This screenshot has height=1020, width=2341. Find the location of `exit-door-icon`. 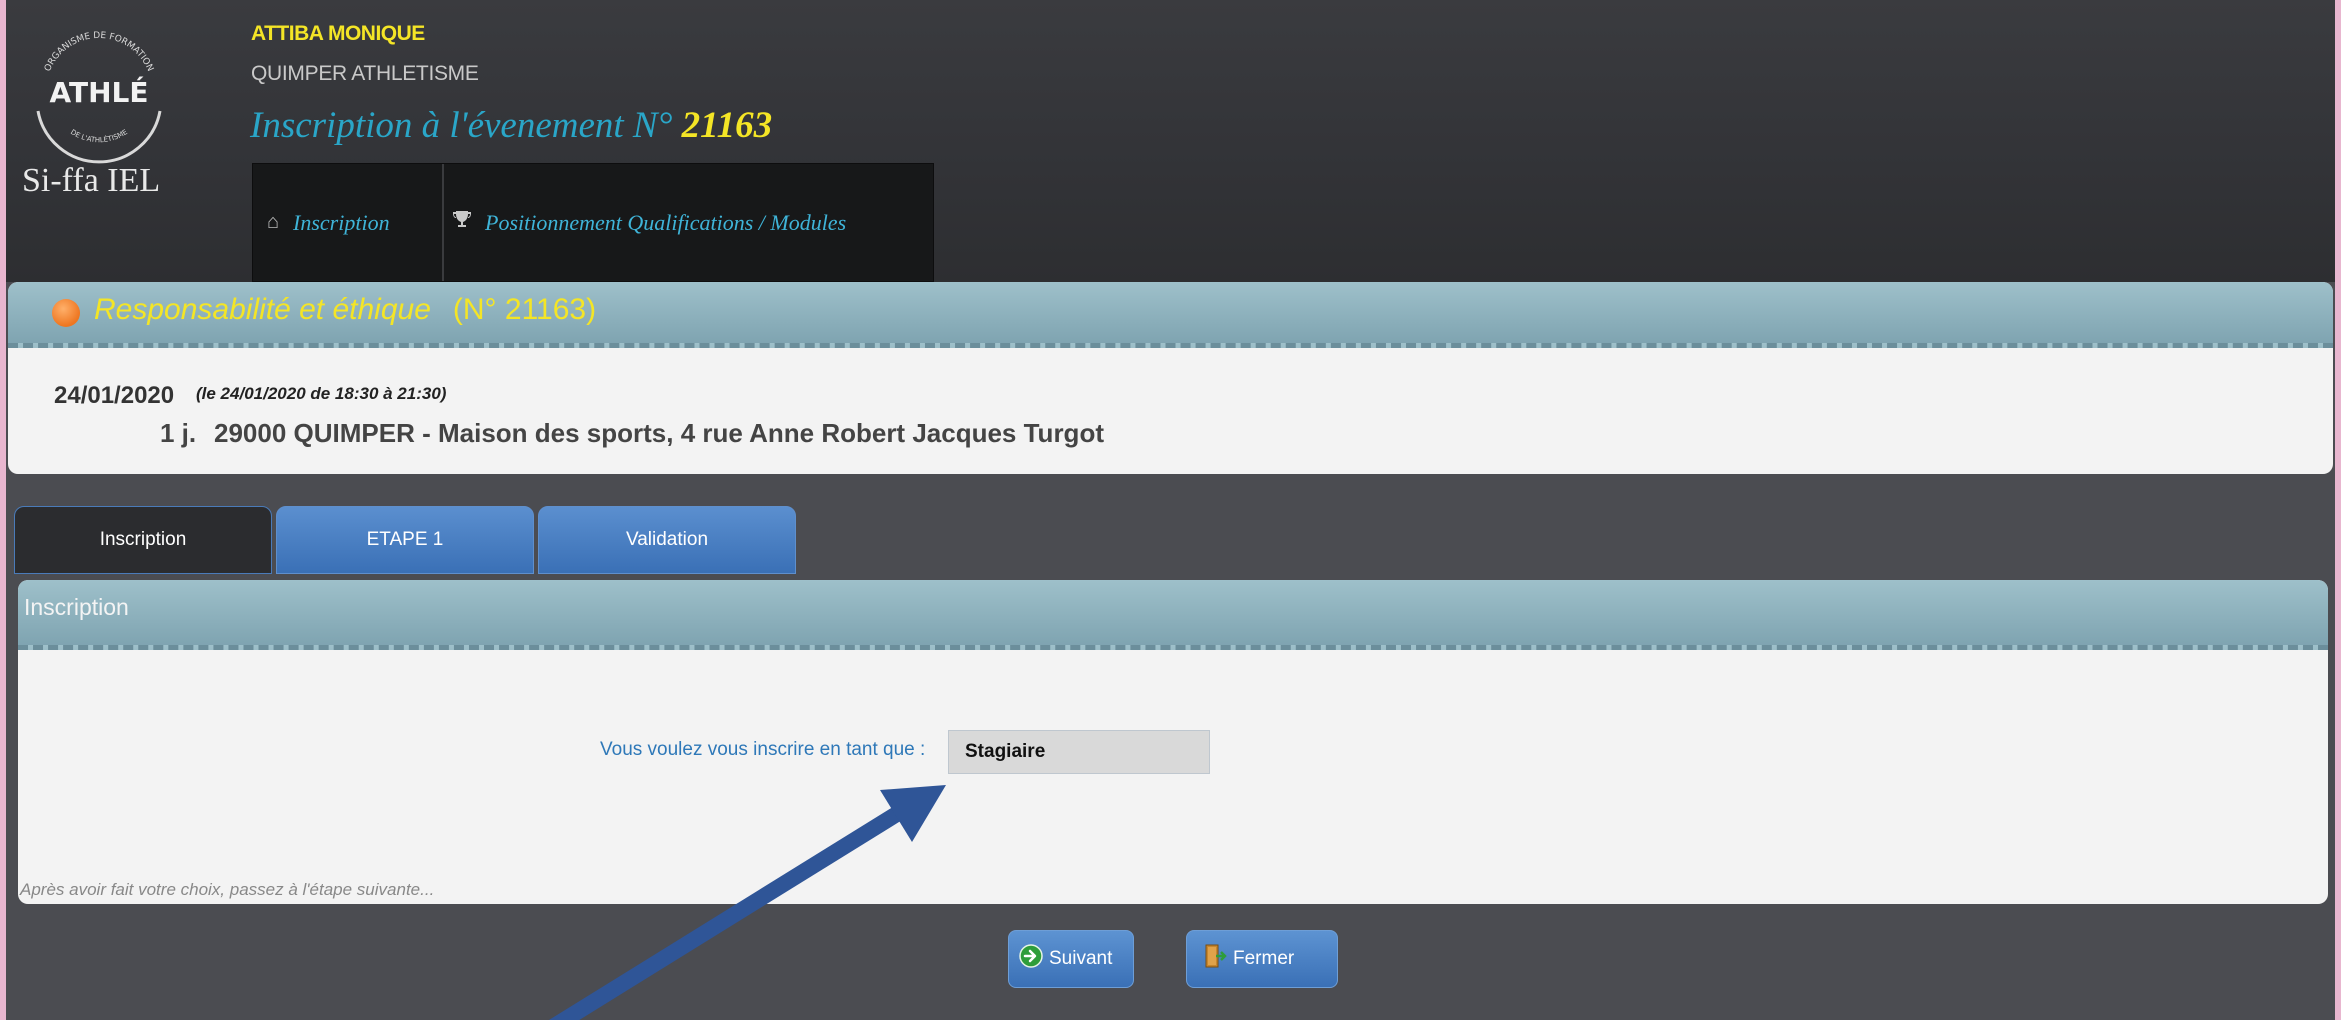

exit-door-icon is located at coordinates (1215, 959).